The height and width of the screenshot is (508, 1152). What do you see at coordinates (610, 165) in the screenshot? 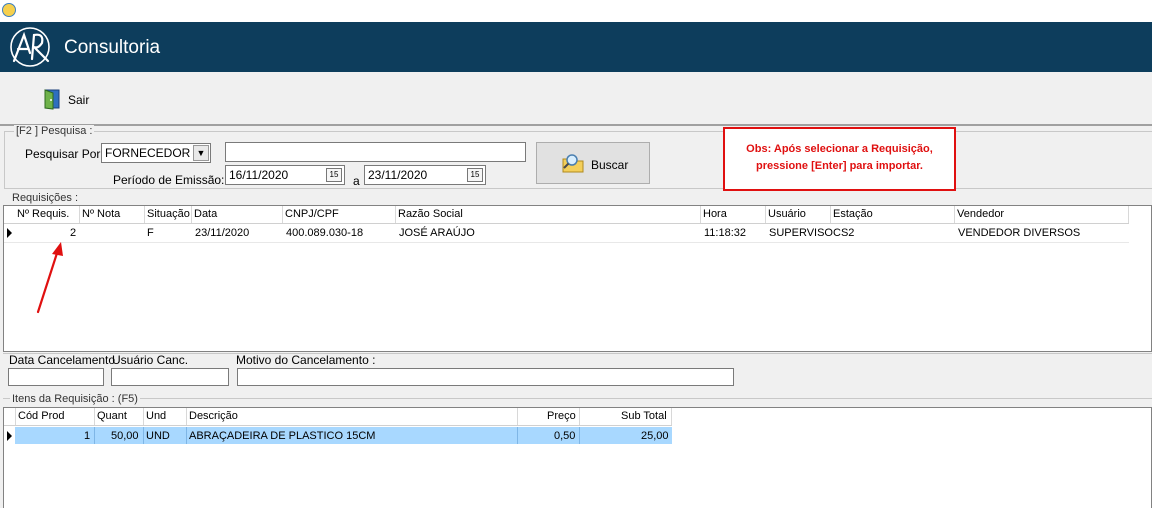
I see `search-button-label: Buscar` at bounding box center [610, 165].